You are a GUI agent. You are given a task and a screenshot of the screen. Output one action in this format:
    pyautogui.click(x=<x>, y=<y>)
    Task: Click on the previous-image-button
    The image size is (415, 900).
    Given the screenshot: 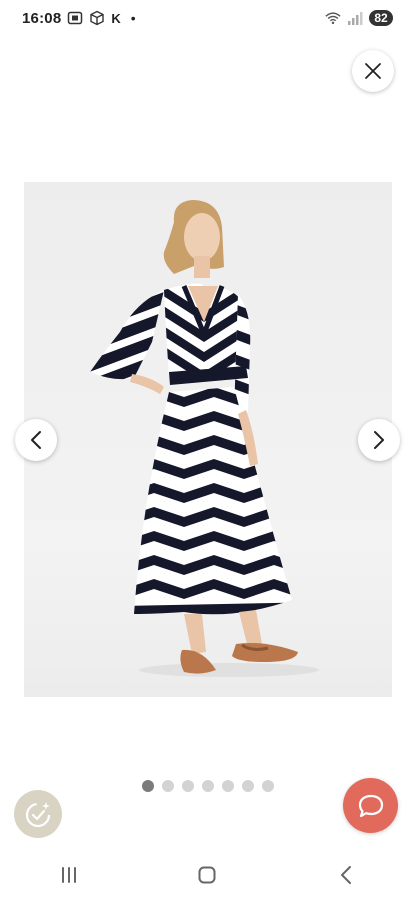 What is the action you would take?
    pyautogui.click(x=36, y=440)
    